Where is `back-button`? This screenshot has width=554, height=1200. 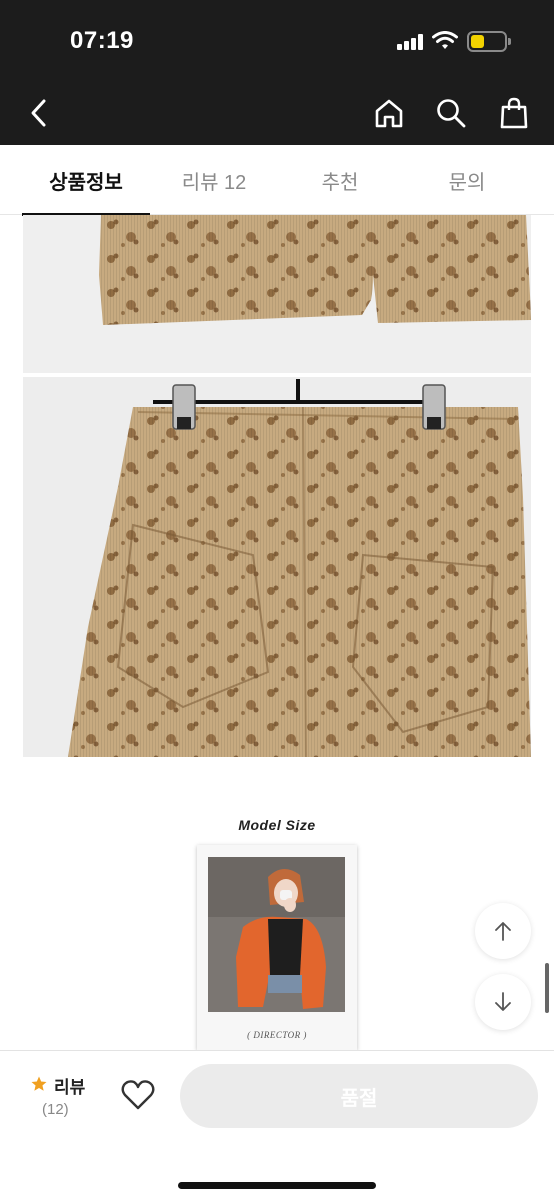 back-button is located at coordinates (39, 113).